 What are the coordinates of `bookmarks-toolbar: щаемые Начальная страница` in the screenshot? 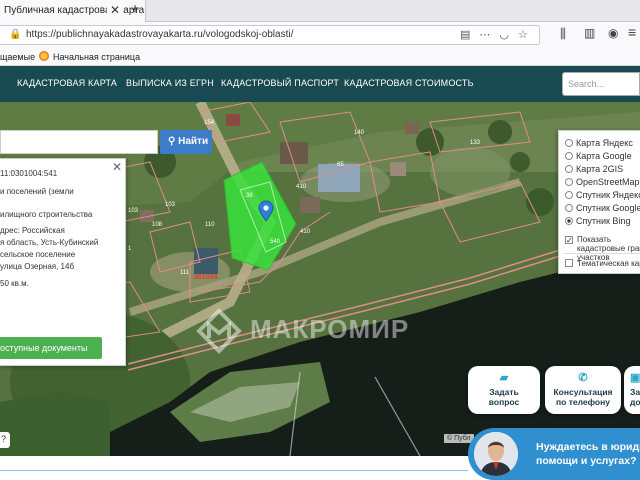 It's located at (320, 57).